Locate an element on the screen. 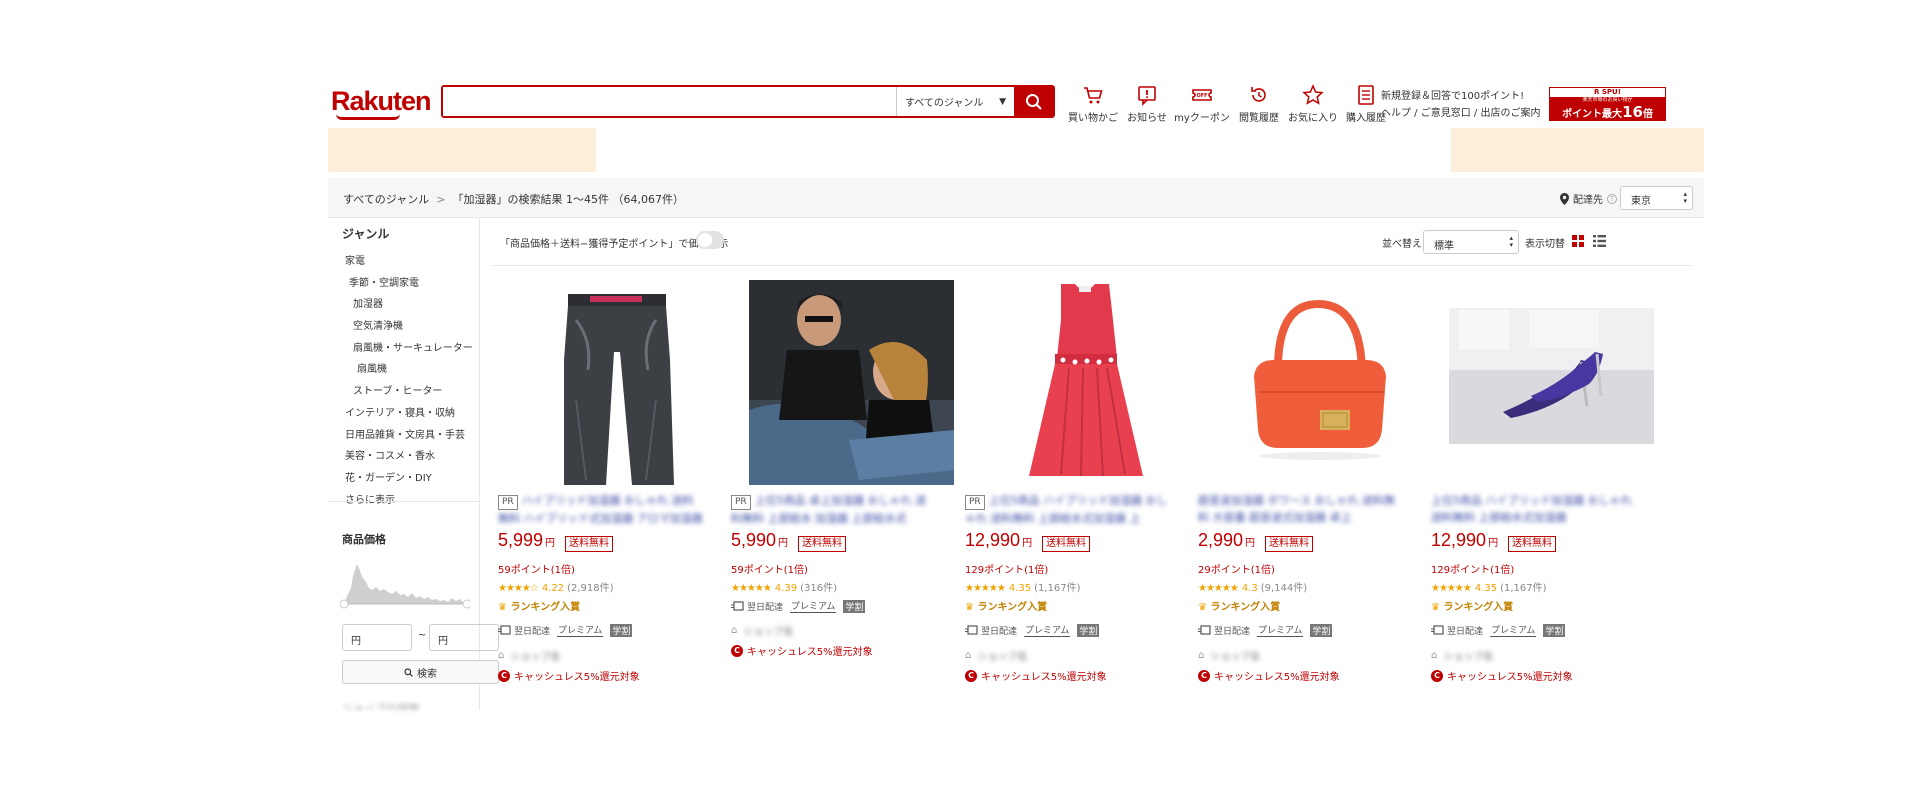  grid-view-icon is located at coordinates (1578, 241).